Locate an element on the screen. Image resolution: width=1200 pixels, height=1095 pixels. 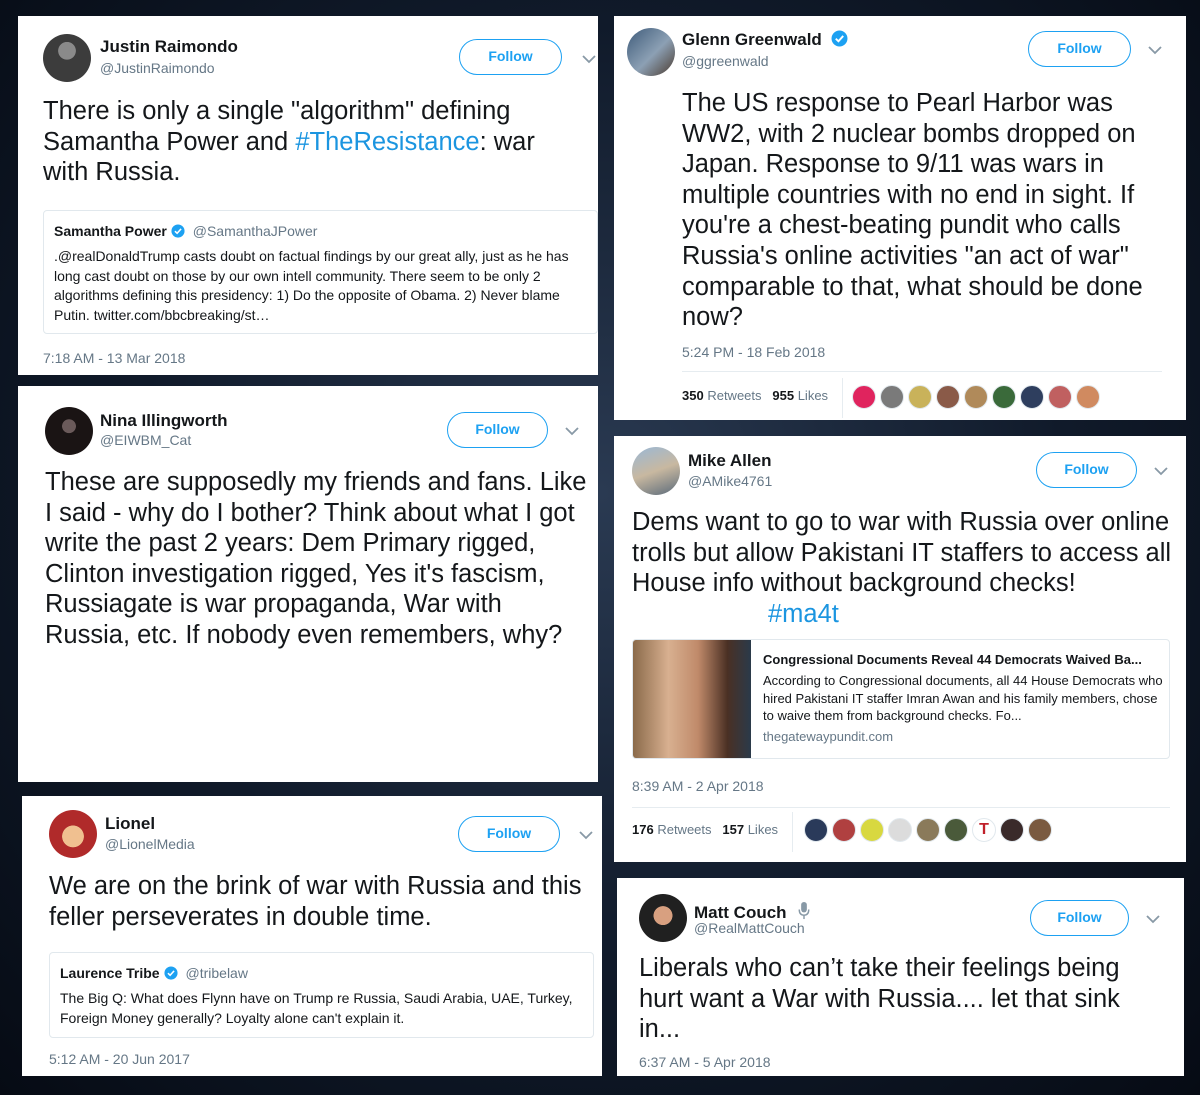
tweet-timestamp: 7:18 AM - 13 Mar 2018 is located at coordinates (114, 358).